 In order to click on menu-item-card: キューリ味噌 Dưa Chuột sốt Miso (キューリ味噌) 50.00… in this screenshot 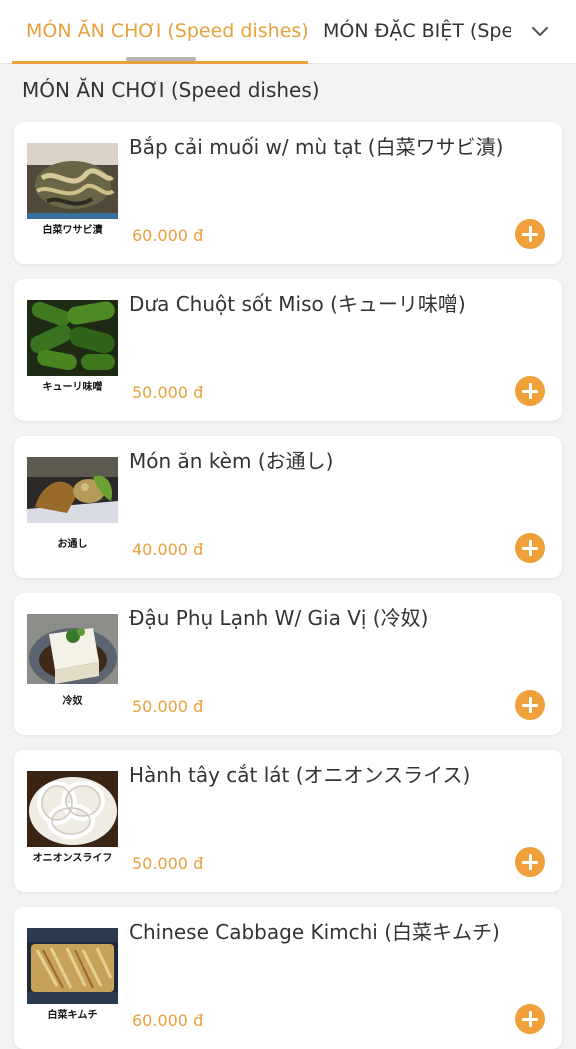, I will do `click(288, 350)`.